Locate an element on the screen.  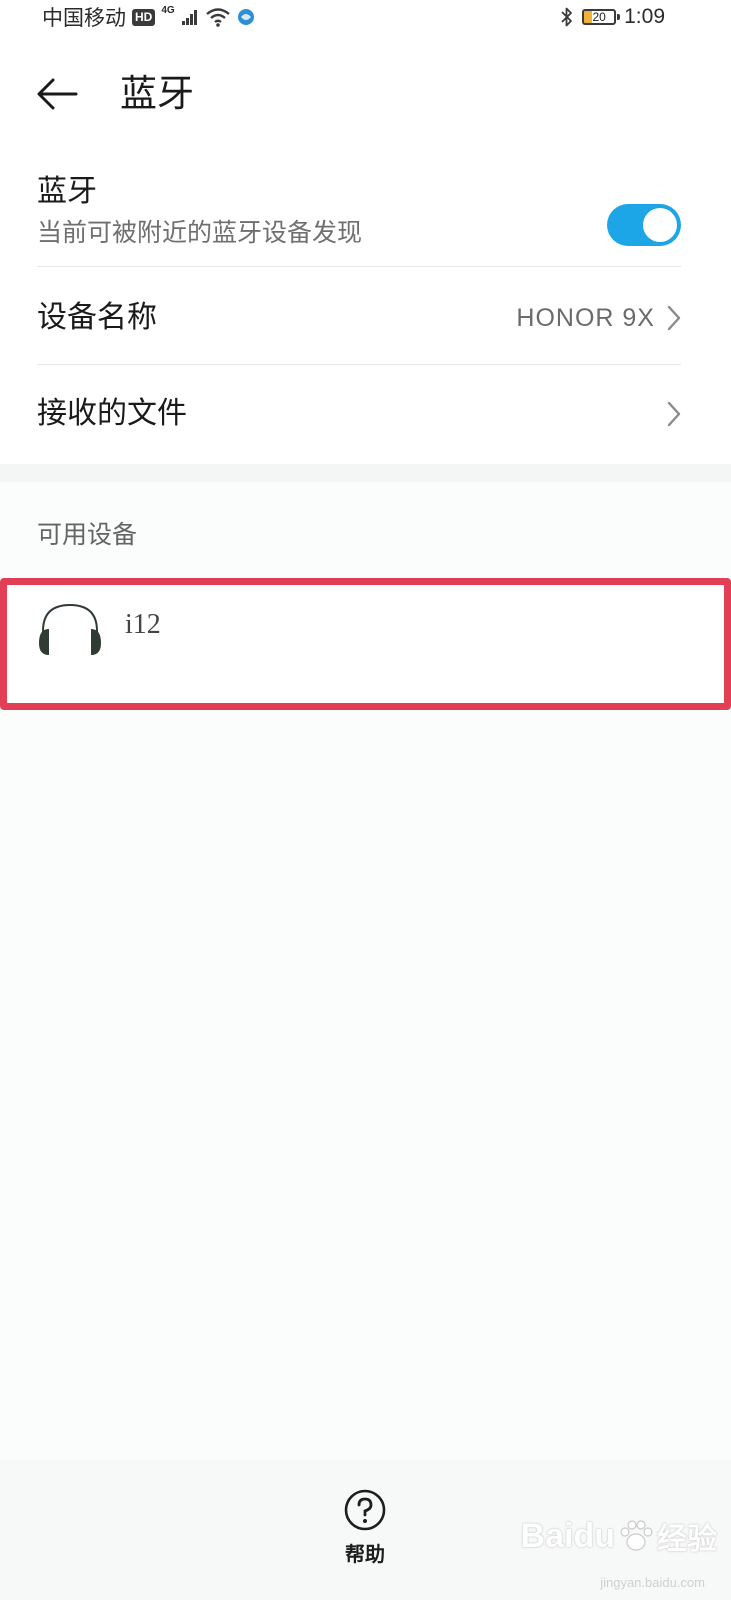
device-name-value-wrap: HONOR 9X is located at coordinates (598, 318).